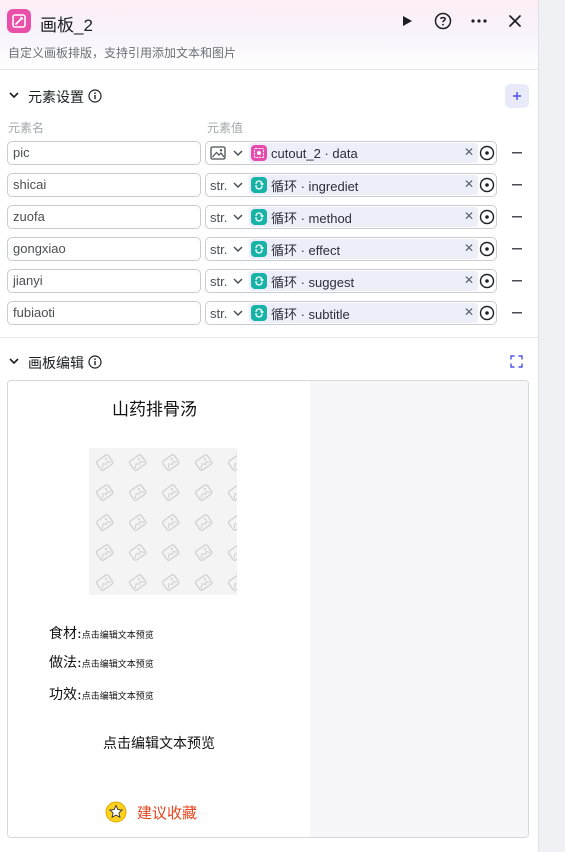 Image resolution: width=565 pixels, height=852 pixels. Describe the element at coordinates (122, 53) in the screenshot. I see `panel-subtitle: 自定义画板排版，支持引用添加文本和图片` at that location.